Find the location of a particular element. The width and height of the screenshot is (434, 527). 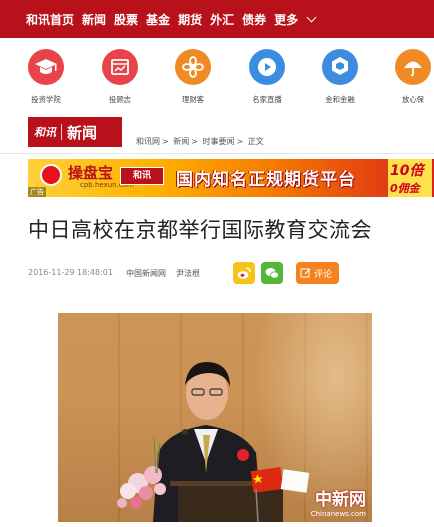

quick-link-finance: 金和金融 is located at coordinates (340, 77).